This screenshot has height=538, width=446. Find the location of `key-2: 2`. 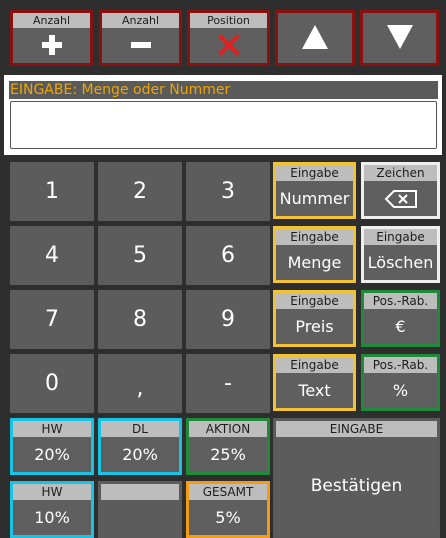

key-2: 2 is located at coordinates (140, 191).